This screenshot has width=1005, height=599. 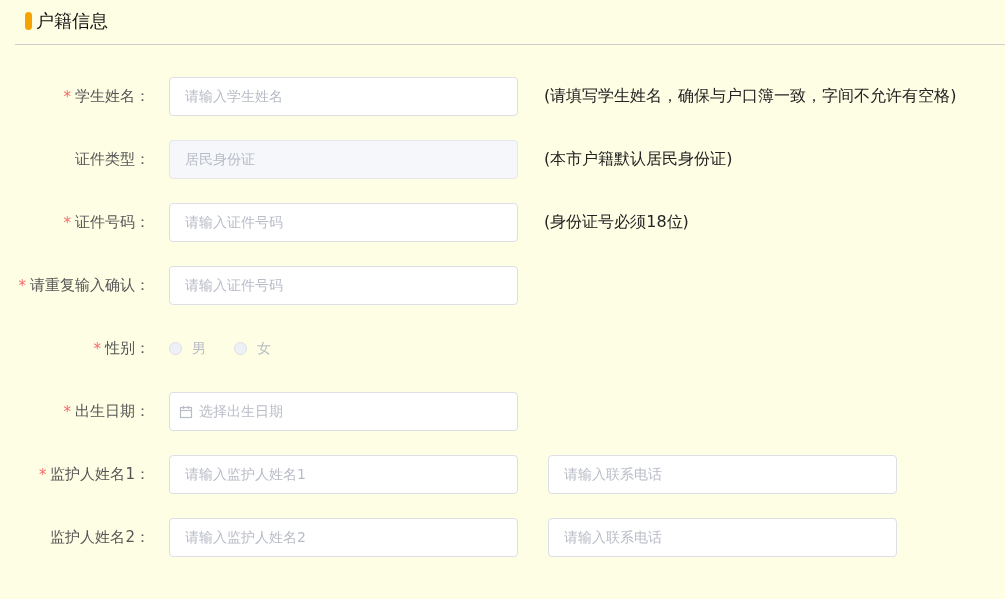 What do you see at coordinates (112, 222) in the screenshot?
I see `field-label: 证件号码：` at bounding box center [112, 222].